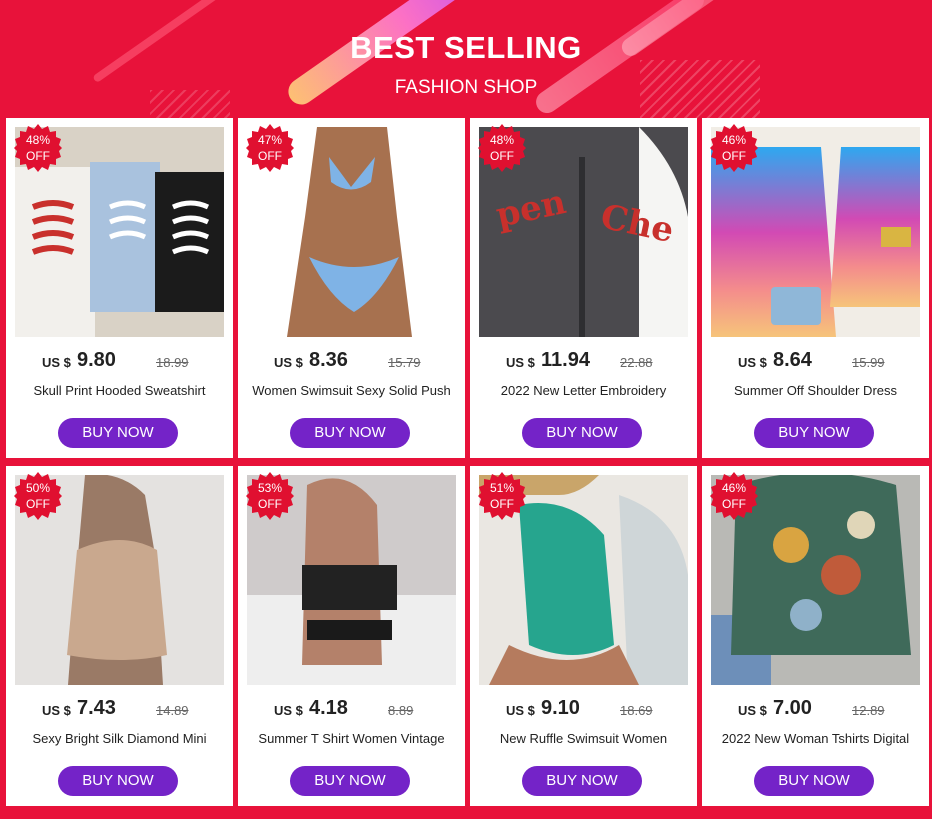  What do you see at coordinates (815, 710) in the screenshot?
I see `price-row: US $ 7.00 12.89` at bounding box center [815, 710].